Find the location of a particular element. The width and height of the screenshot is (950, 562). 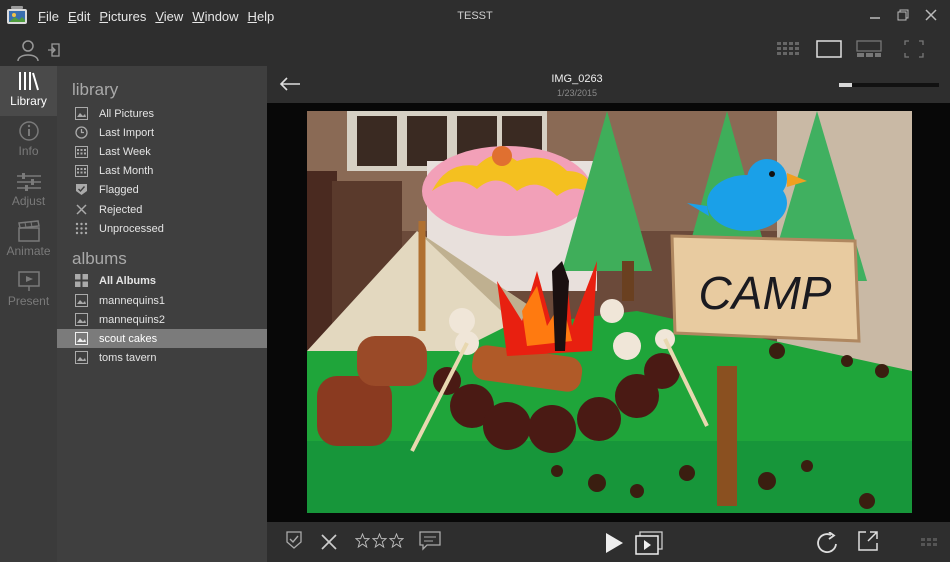

image-date: 1/23/2015 is located at coordinates (577, 93).